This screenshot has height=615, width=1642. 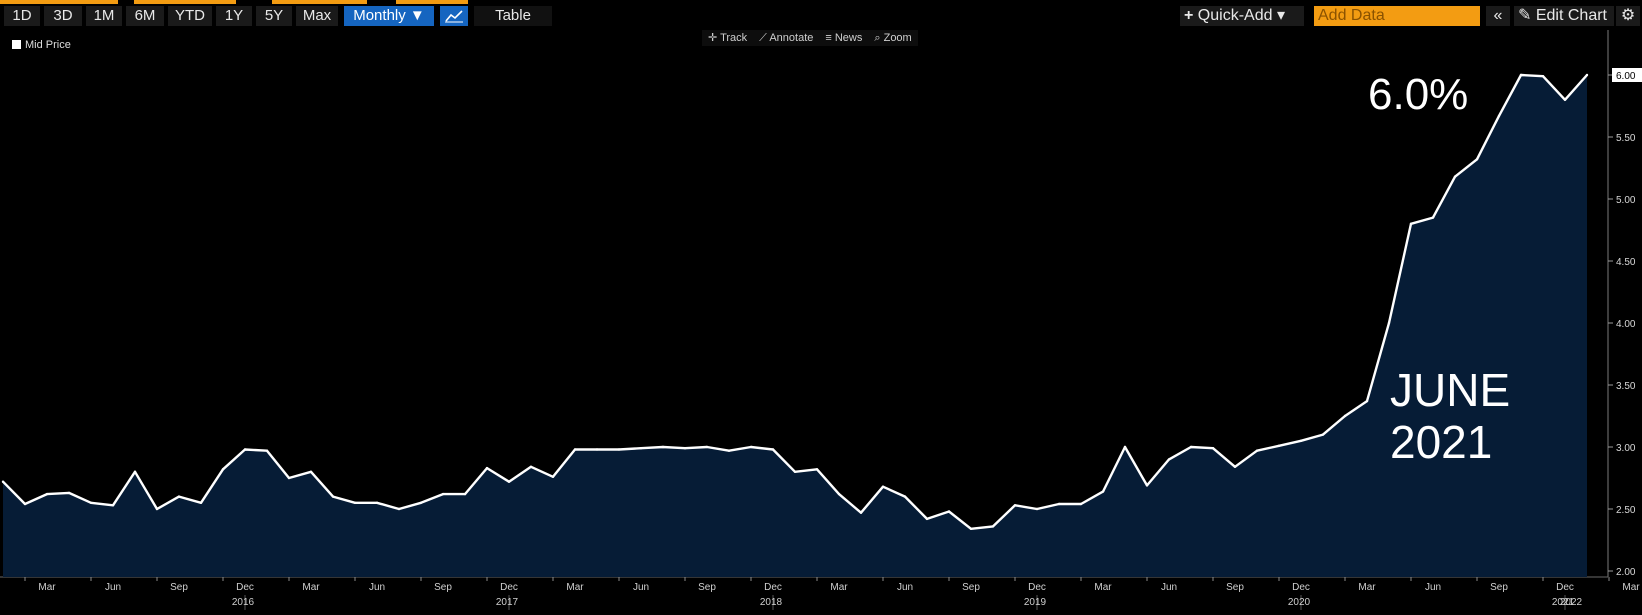 I want to click on y-tick-label: 3.00, so click(x=1626, y=448).